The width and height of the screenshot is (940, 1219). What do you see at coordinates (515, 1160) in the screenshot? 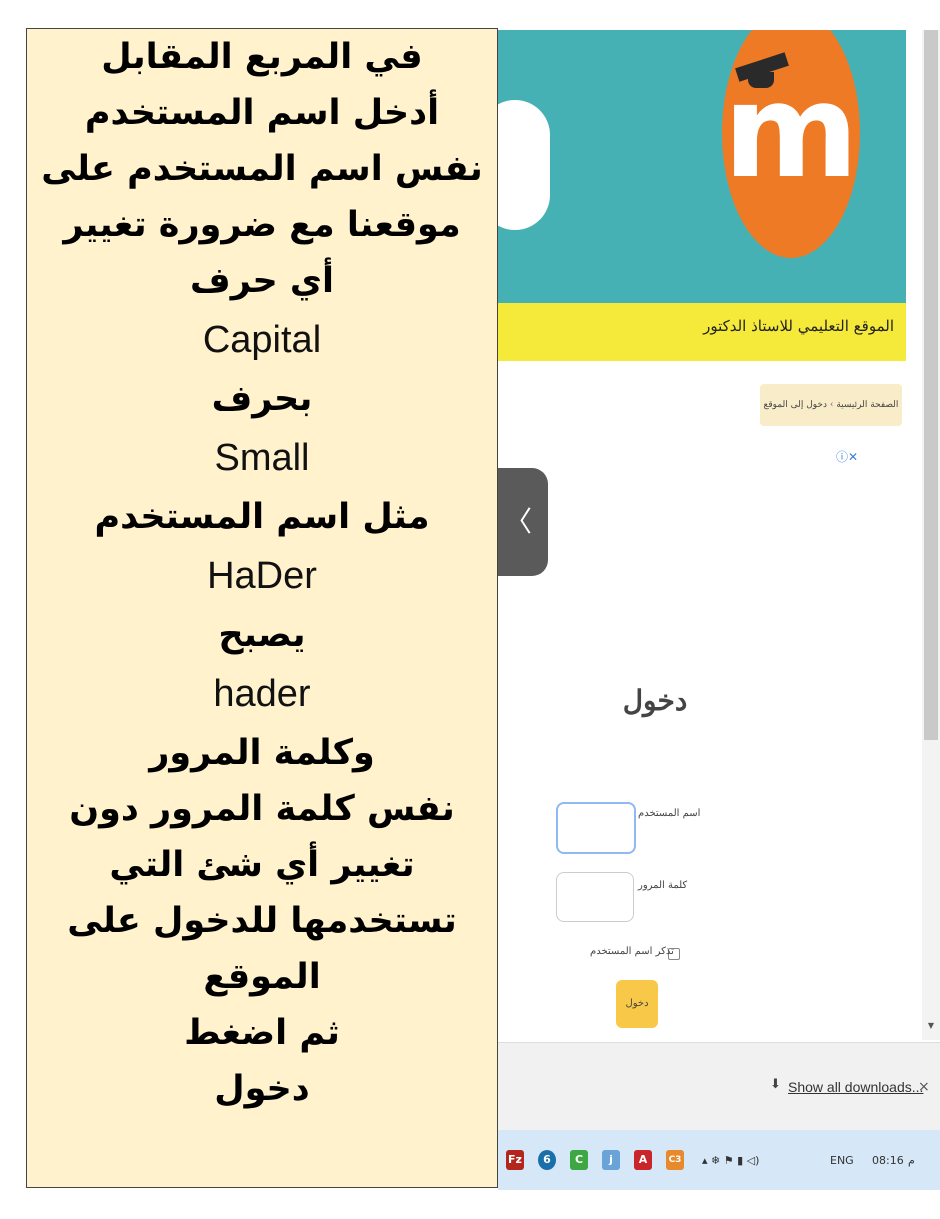
I see `filezilla-icon: Fz` at bounding box center [515, 1160].